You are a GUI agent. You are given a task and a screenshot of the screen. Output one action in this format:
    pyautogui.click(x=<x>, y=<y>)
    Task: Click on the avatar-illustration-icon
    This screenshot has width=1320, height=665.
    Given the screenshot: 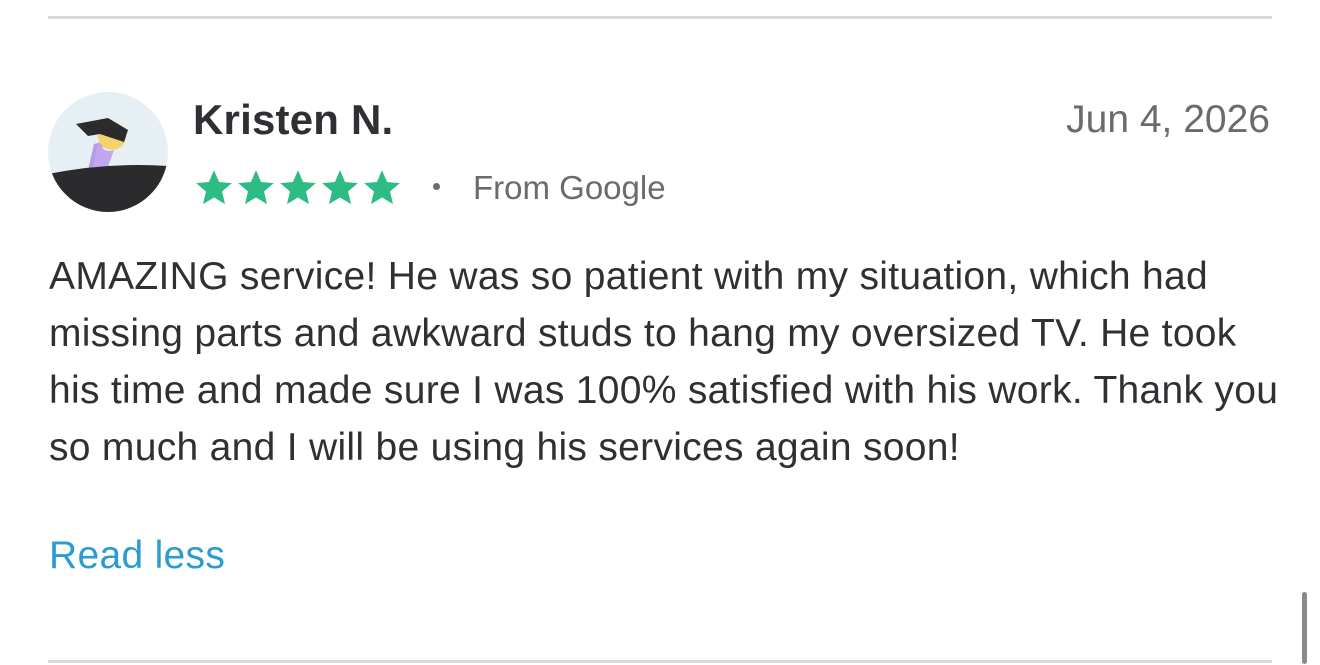 What is the action you would take?
    pyautogui.click(x=108, y=152)
    